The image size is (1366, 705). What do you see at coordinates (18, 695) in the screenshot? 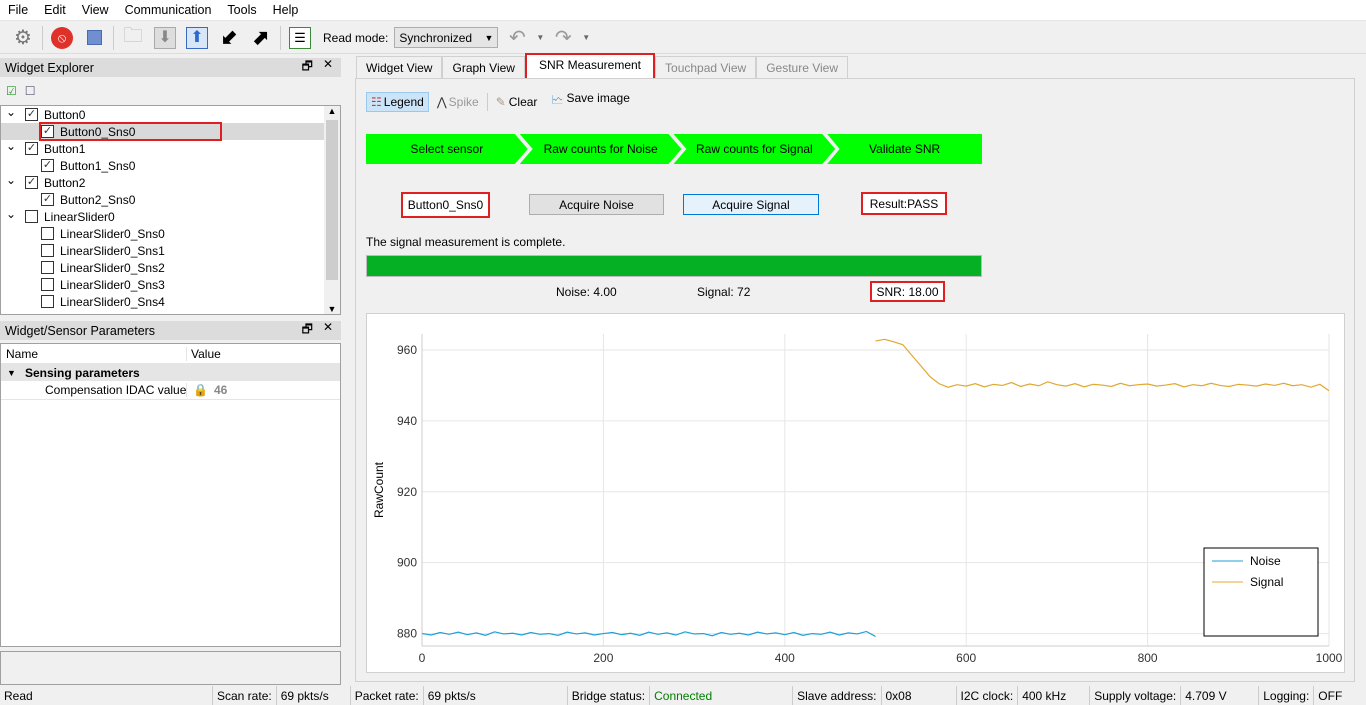
I see `status-read: Read` at bounding box center [18, 695].